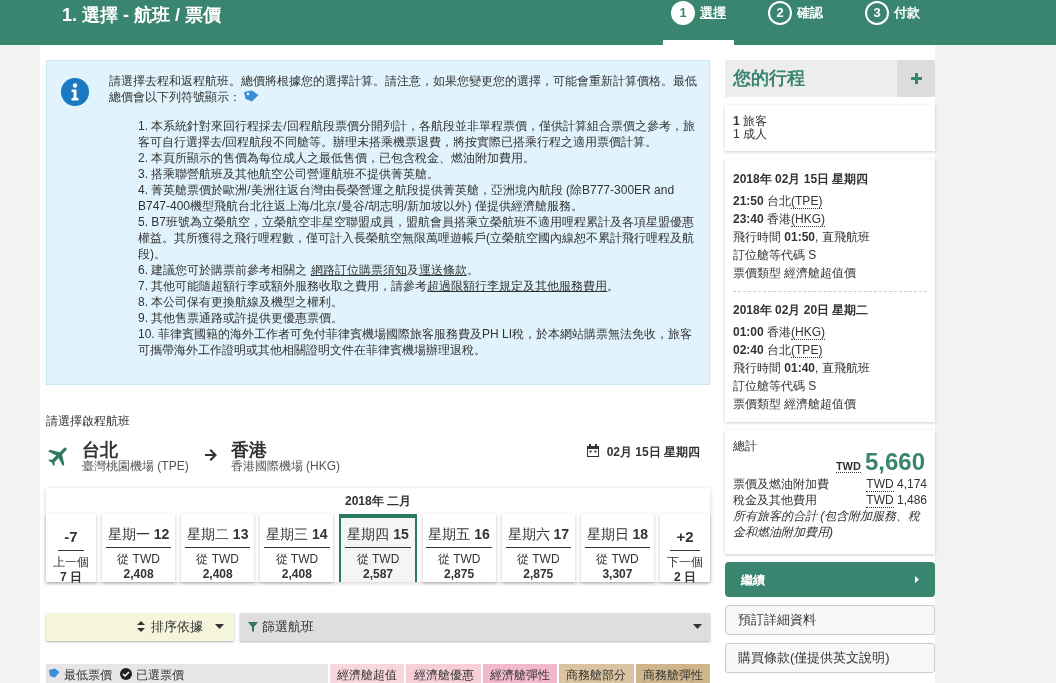 This screenshot has width=1056, height=683. Describe the element at coordinates (217, 535) in the screenshot. I see `day-label: 星期二 13` at that location.